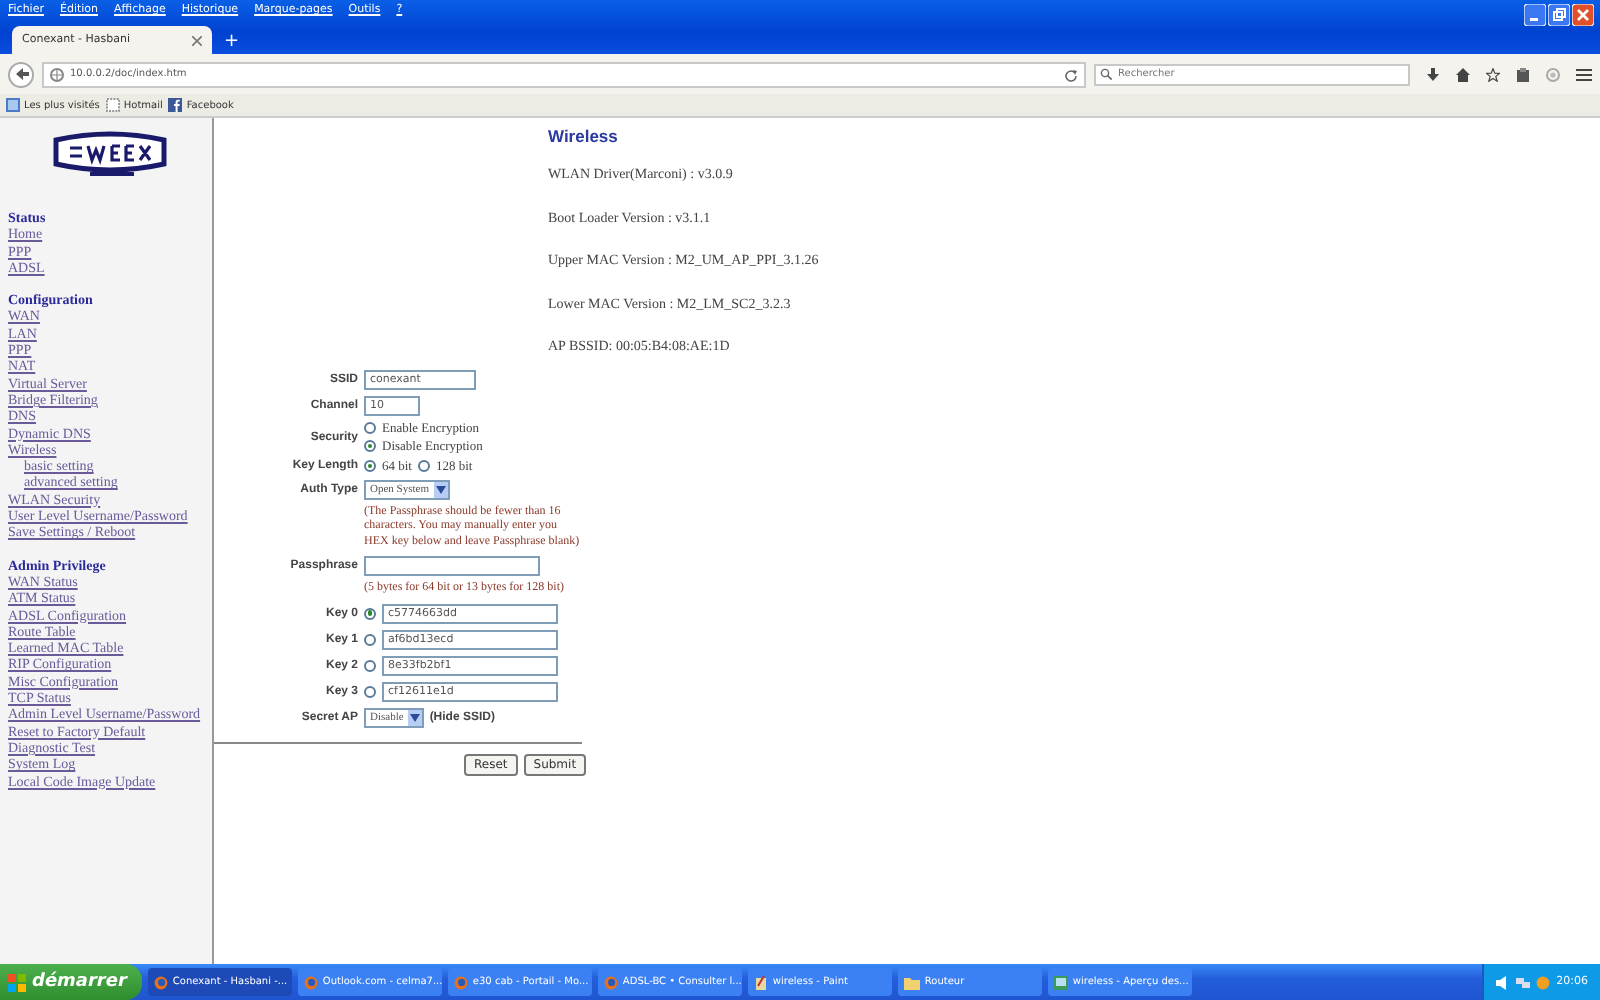 The image size is (1600, 1000). I want to click on picture-viewer-icon, so click(1061, 982).